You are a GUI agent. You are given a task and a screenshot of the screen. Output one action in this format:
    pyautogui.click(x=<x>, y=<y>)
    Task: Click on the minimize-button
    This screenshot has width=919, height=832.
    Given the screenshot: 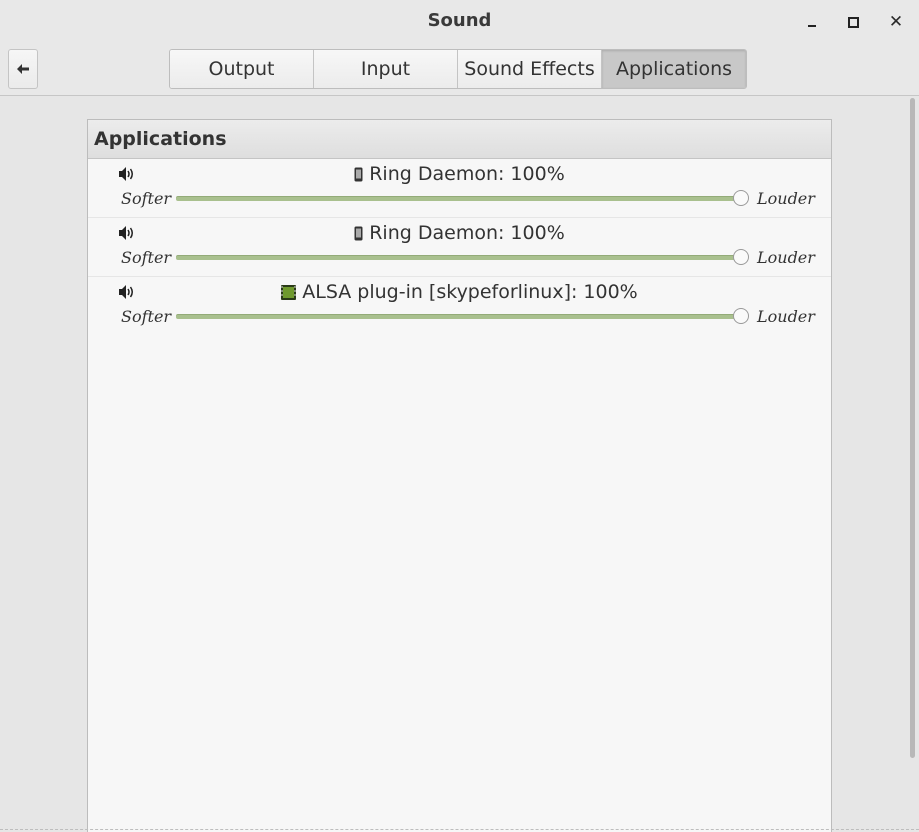 What is the action you would take?
    pyautogui.click(x=812, y=22)
    